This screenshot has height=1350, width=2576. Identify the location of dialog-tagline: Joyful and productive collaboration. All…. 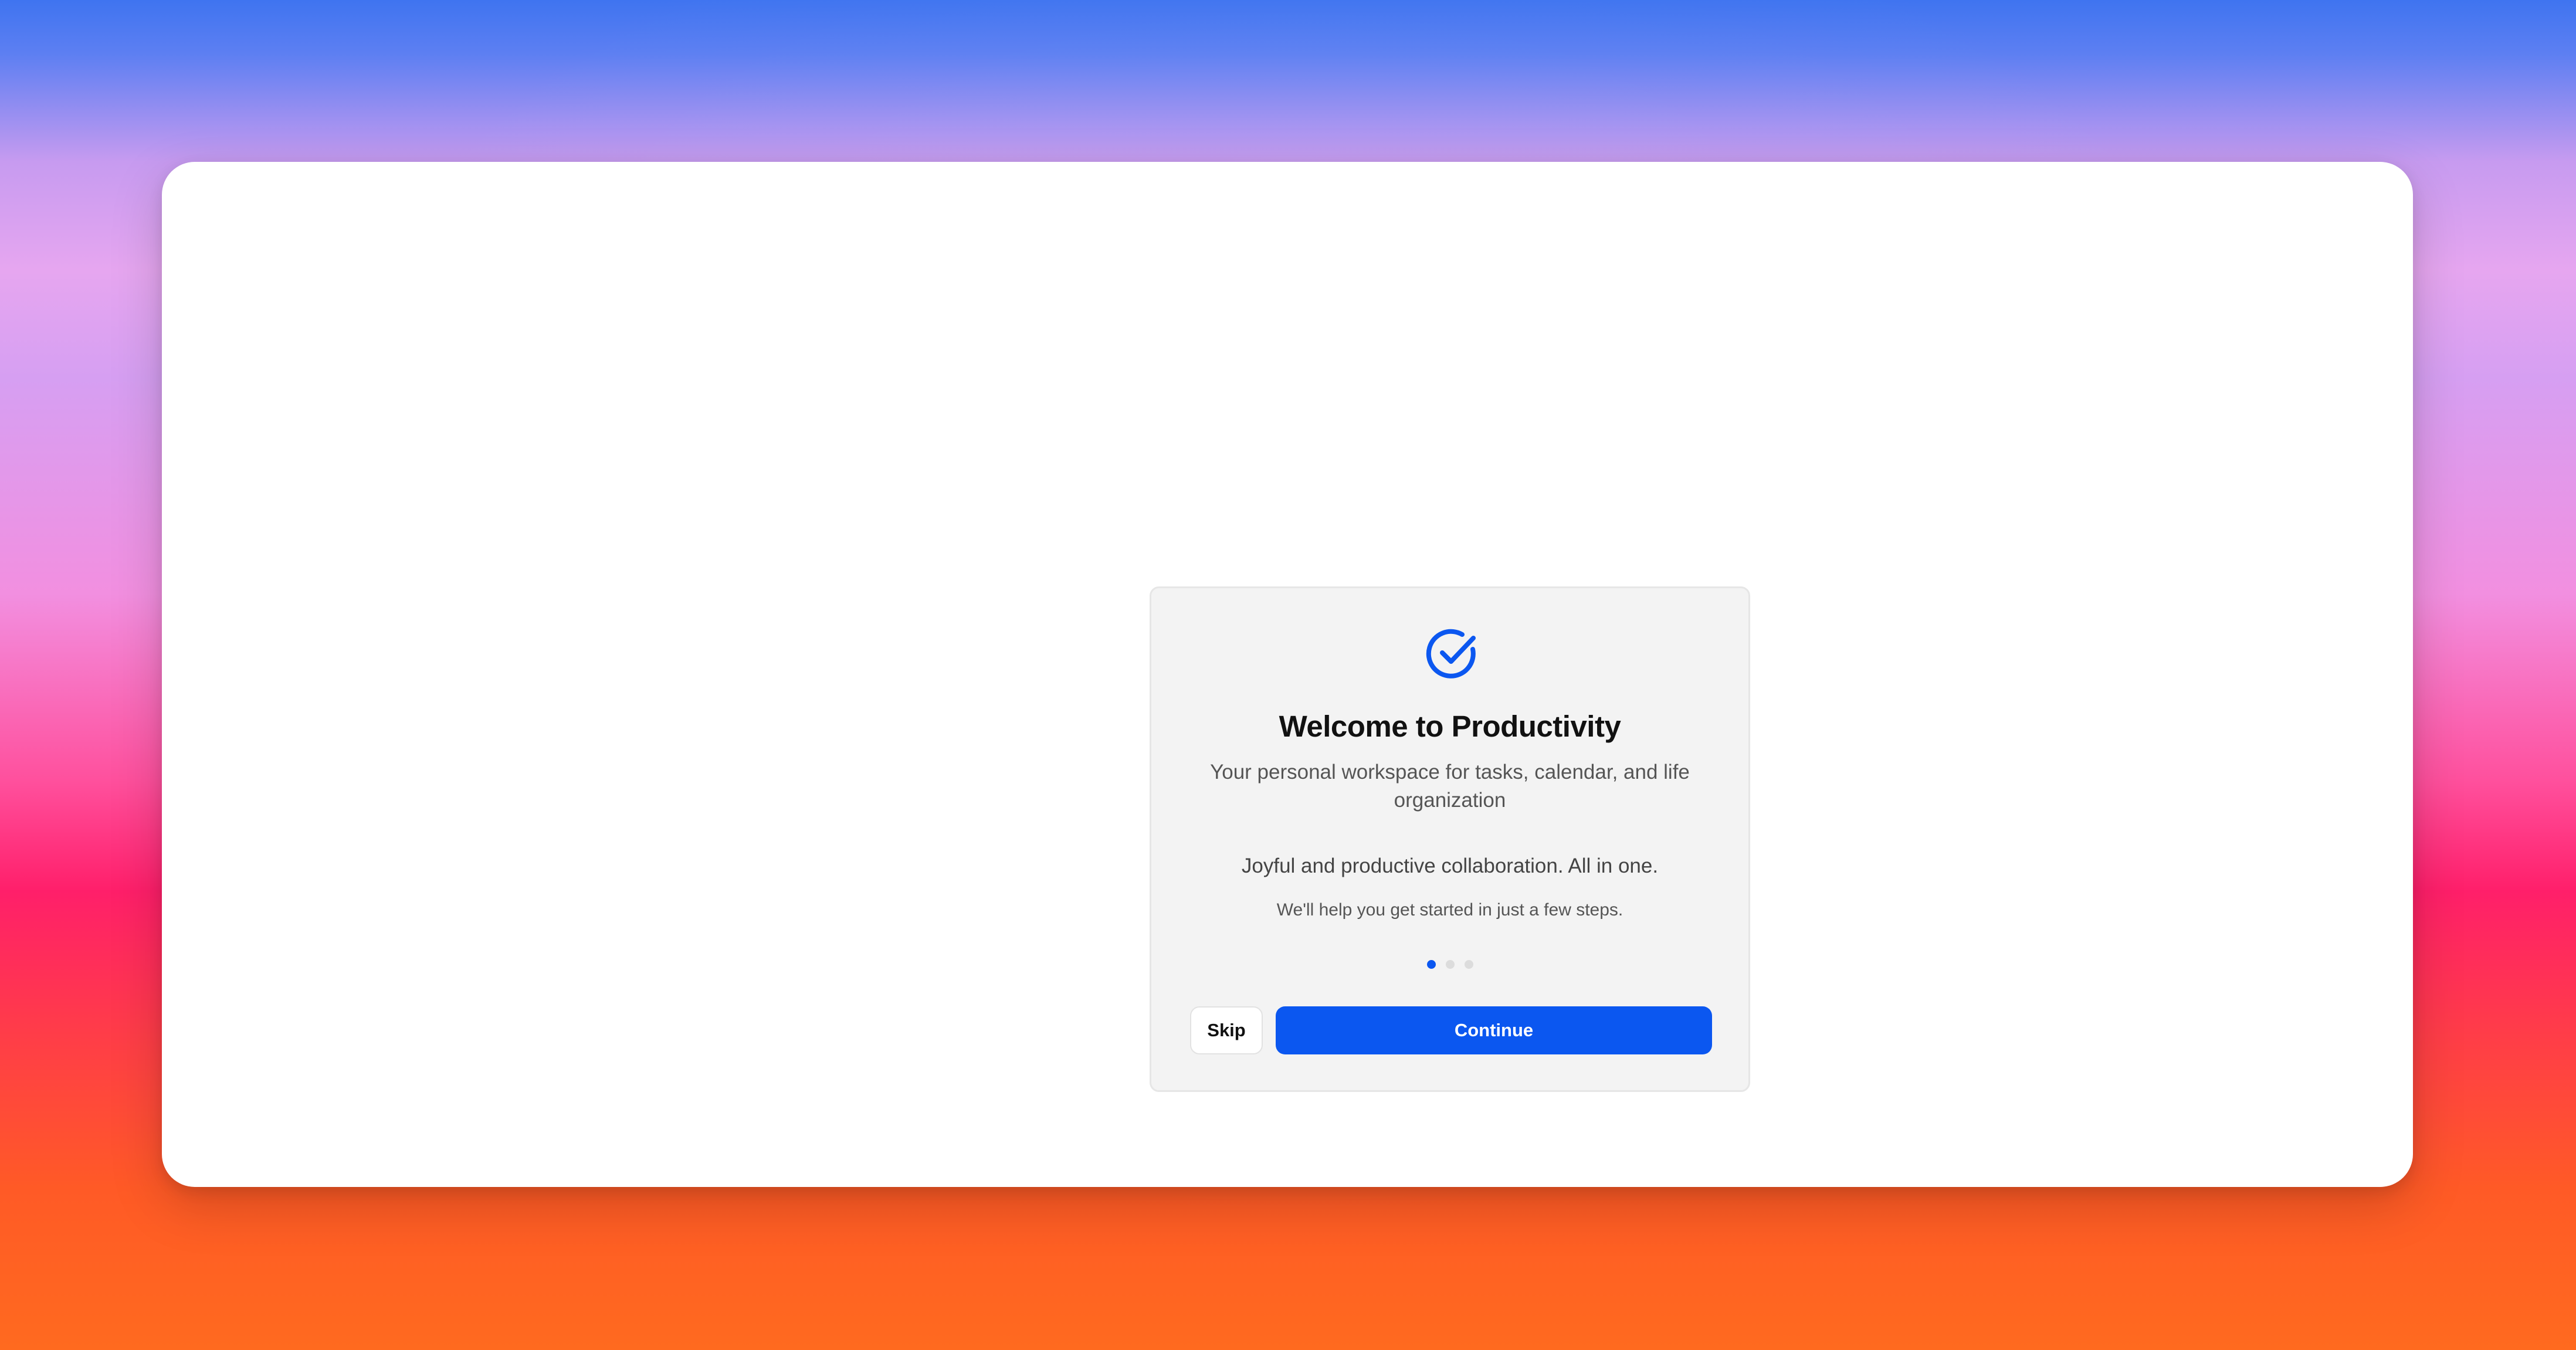
(1450, 865).